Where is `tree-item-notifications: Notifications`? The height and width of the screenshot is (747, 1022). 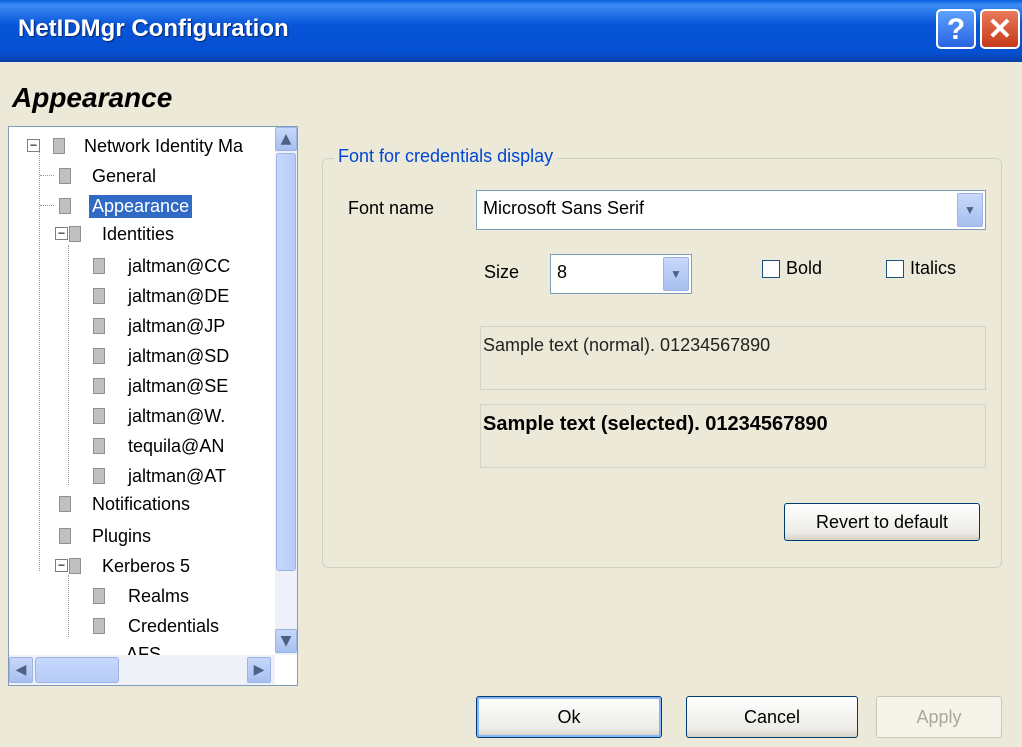 tree-item-notifications: Notifications is located at coordinates (126, 504).